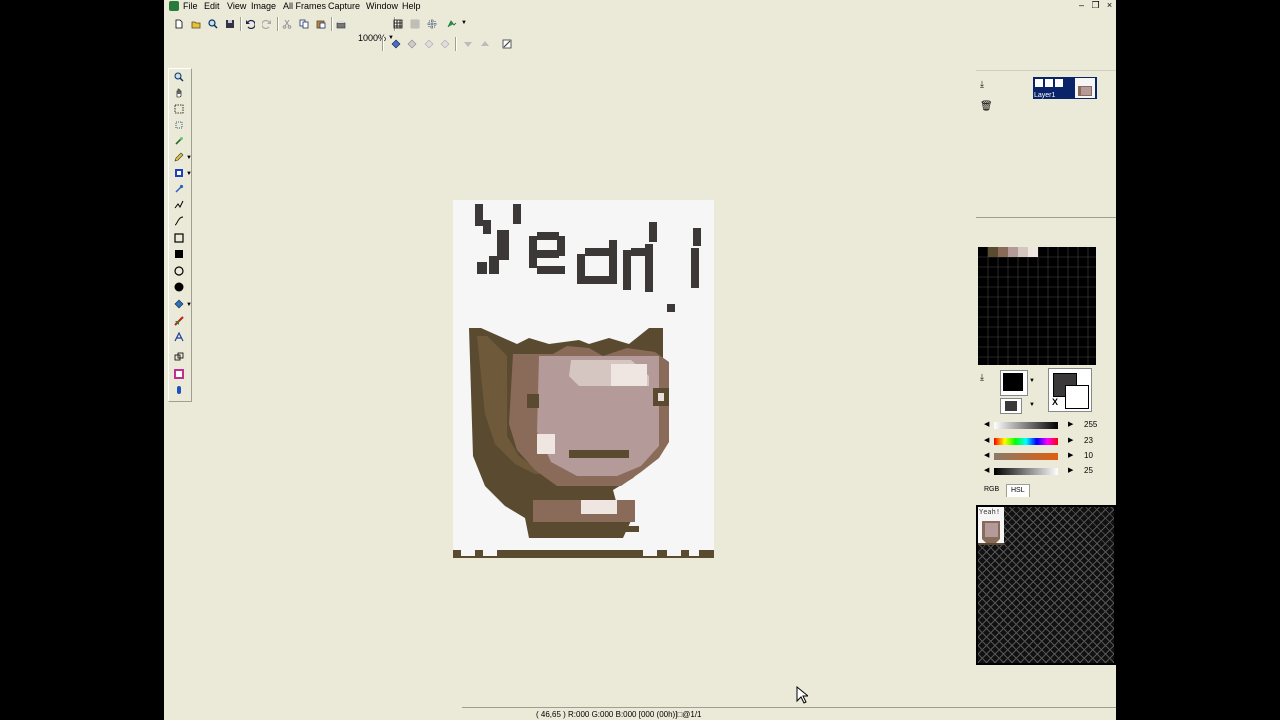 The width and height of the screenshot is (1280, 720). Describe the element at coordinates (1088, 470) in the screenshot. I see `slider-value: 25` at that location.